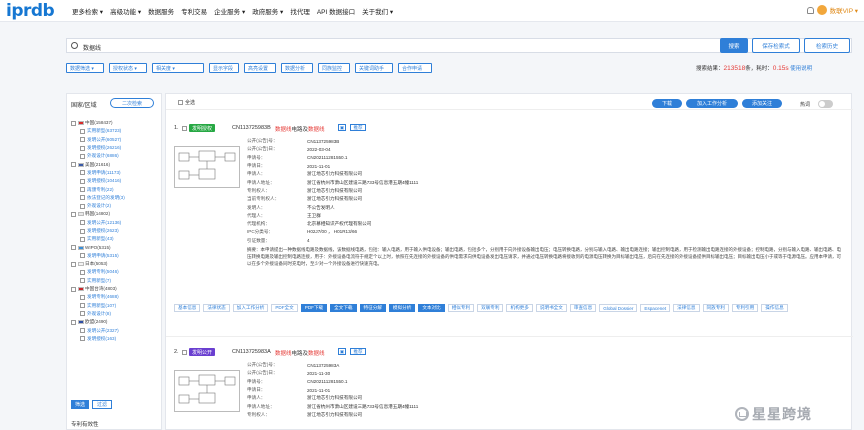 The height and width of the screenshot is (430, 864). I want to click on result-action-button: PDF下载, so click(314, 308).